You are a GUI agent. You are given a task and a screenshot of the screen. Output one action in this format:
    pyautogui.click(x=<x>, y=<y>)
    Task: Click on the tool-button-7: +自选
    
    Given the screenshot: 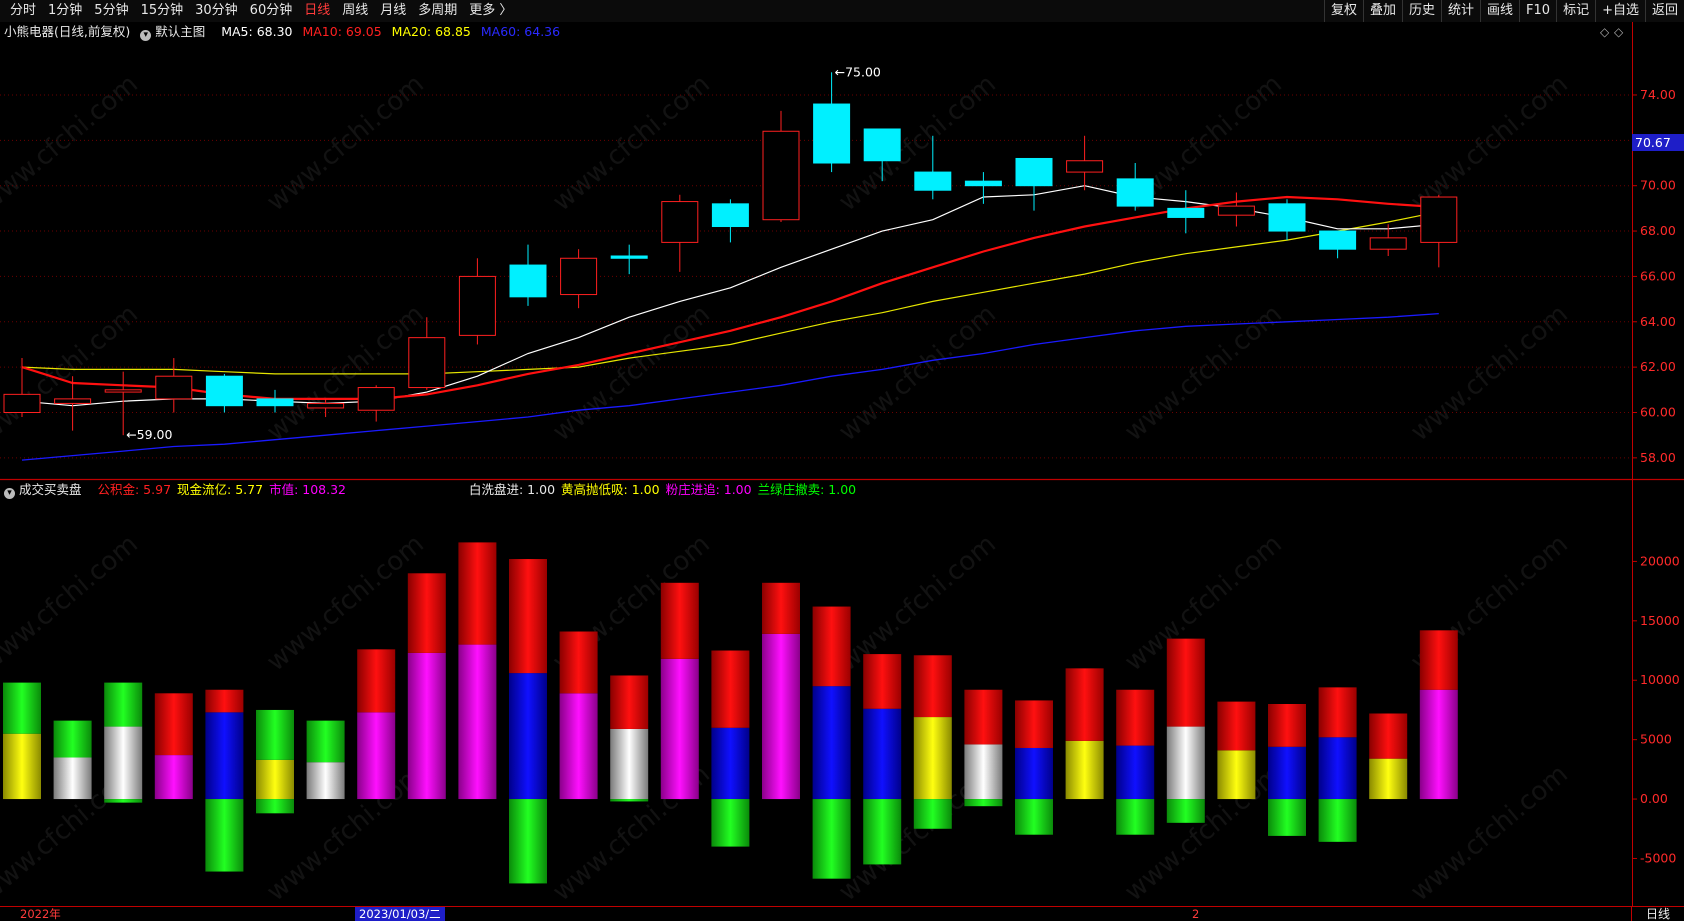 What is the action you would take?
    pyautogui.click(x=1620, y=11)
    